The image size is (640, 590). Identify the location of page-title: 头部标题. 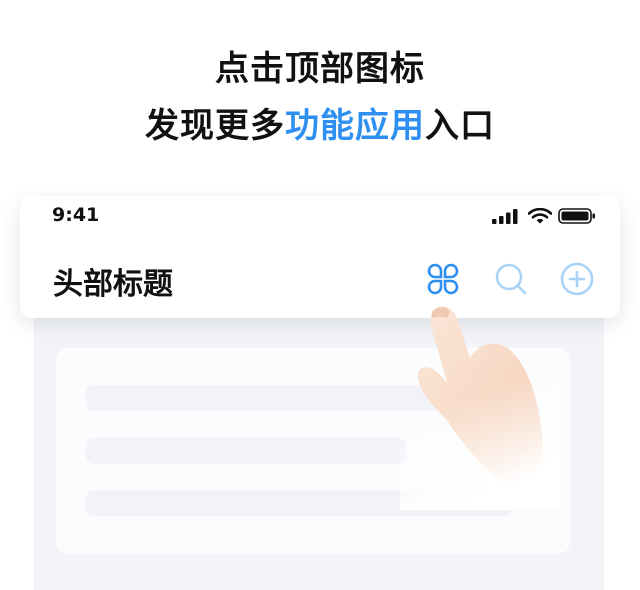
(113, 284).